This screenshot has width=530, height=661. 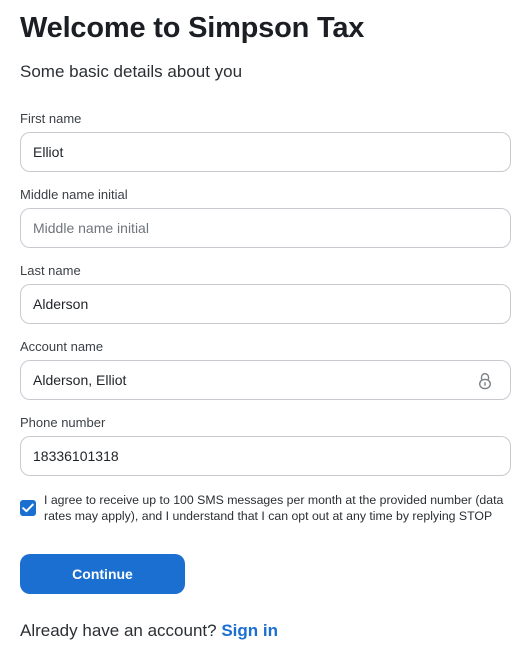 I want to click on first-name-field: First name, so click(x=265, y=142).